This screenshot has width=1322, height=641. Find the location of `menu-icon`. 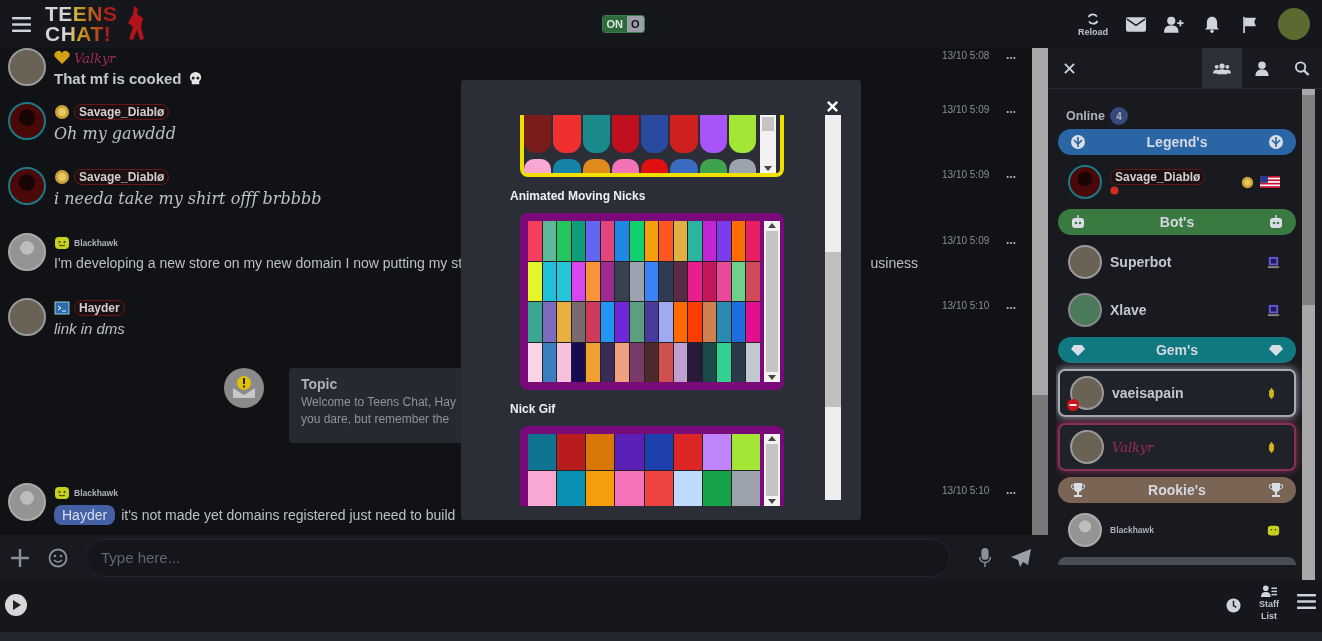

menu-icon is located at coordinates (1306, 601).